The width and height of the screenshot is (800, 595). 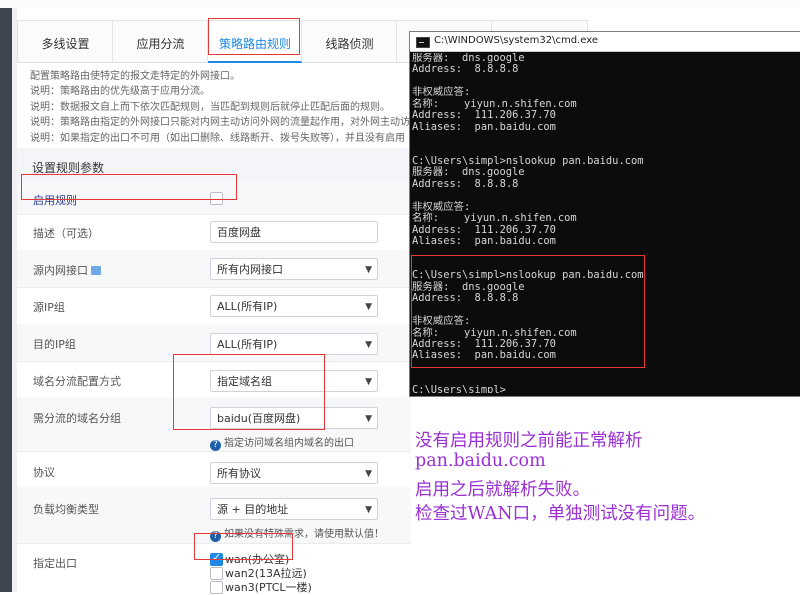 I want to click on row-domain-mode: 域名分流配置方式 指定域名组 ▼, so click(x=214, y=379).